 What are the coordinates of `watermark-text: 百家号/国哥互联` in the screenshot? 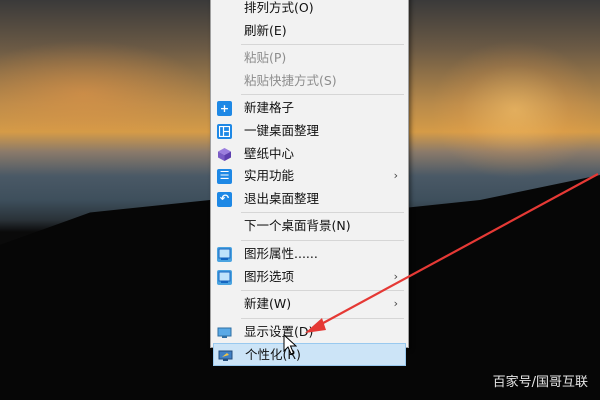 It's located at (540, 382).